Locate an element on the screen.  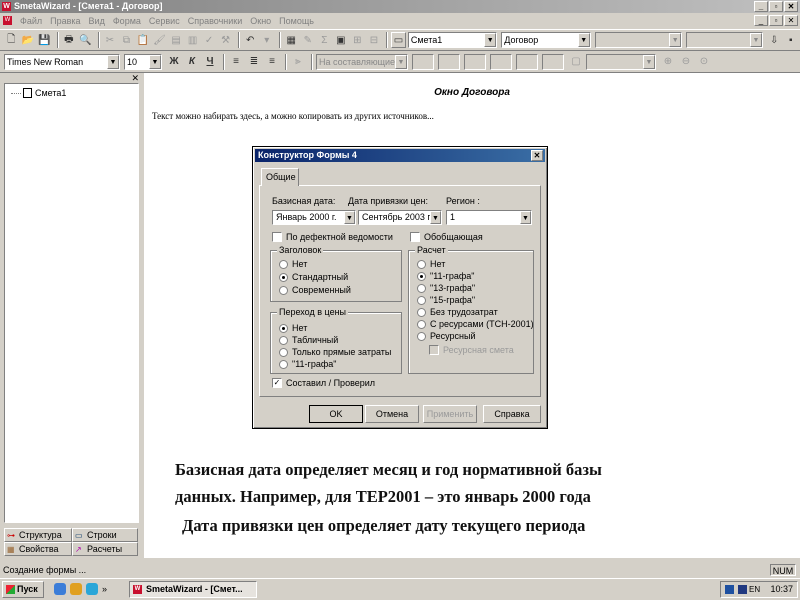
header-option-modern: Современный is located at coordinates (315, 290).